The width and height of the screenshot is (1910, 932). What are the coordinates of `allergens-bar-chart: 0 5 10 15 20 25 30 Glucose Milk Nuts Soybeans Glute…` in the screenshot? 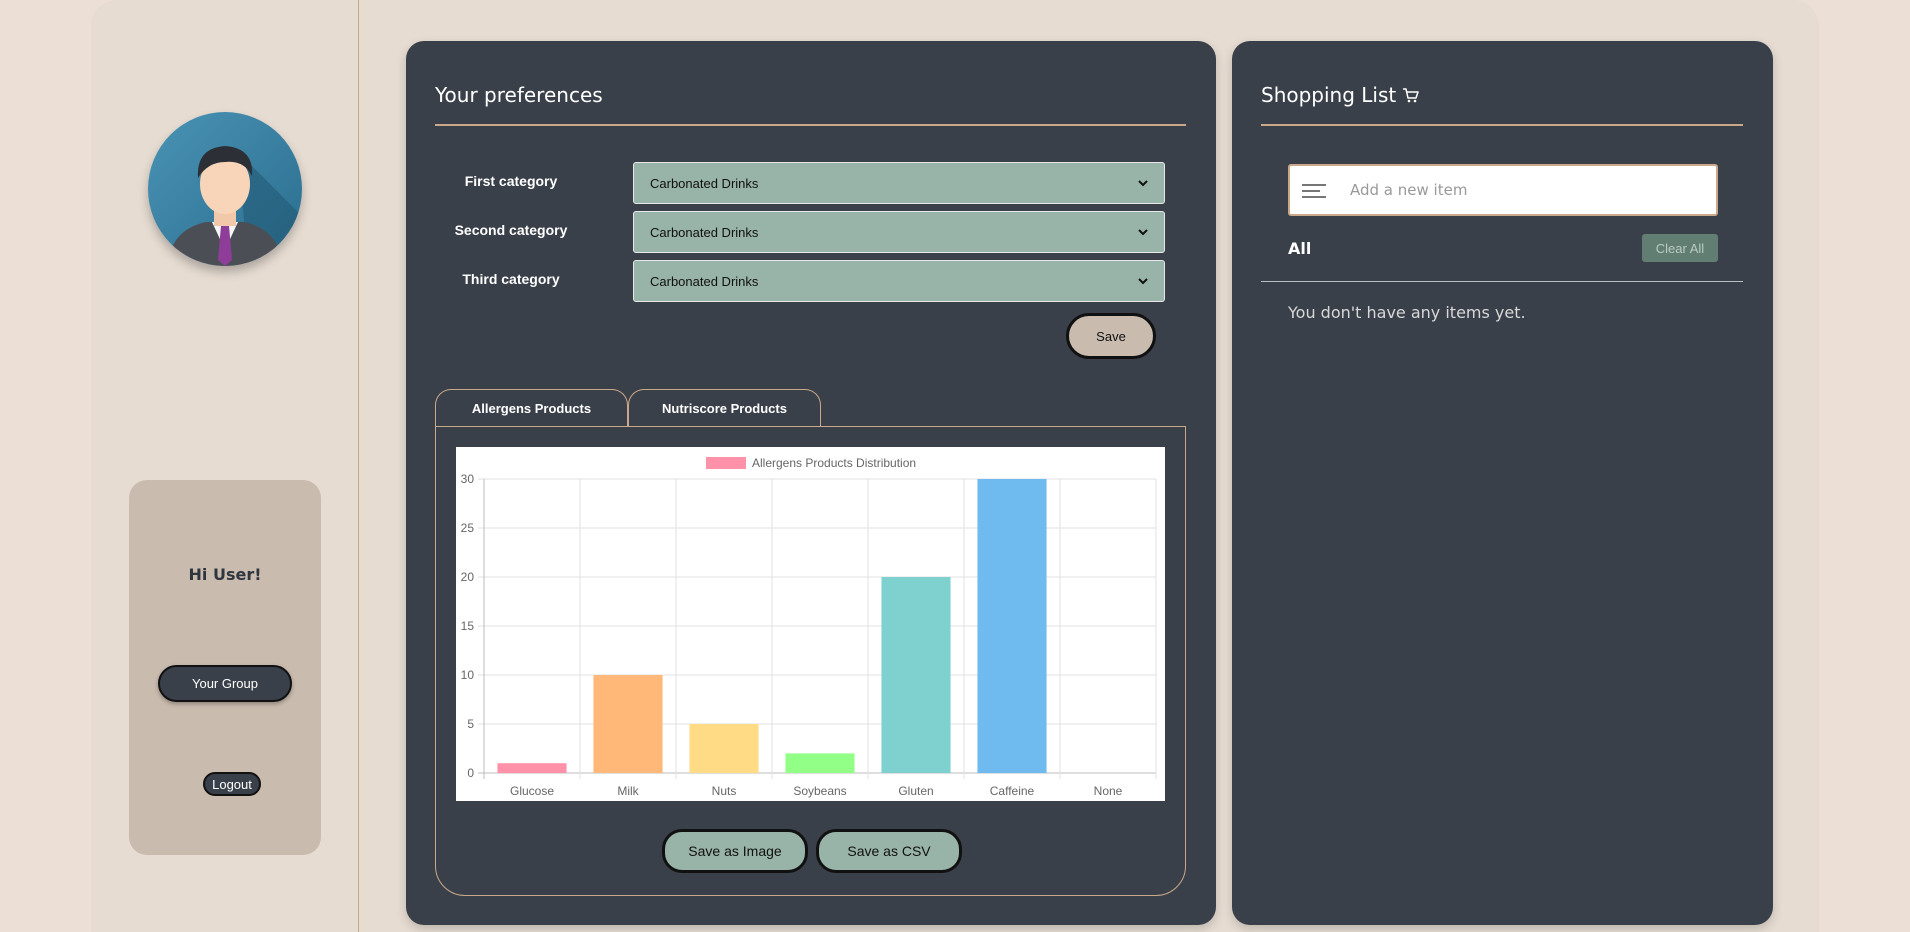 It's located at (809, 627).